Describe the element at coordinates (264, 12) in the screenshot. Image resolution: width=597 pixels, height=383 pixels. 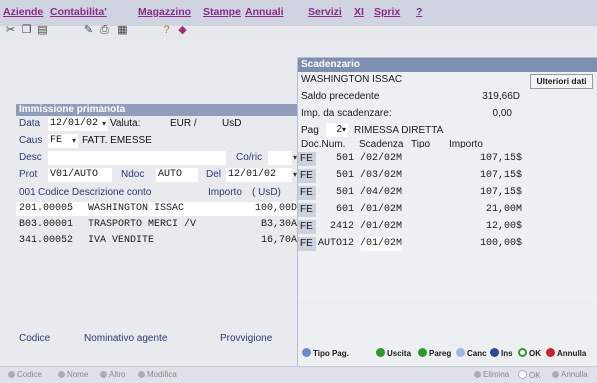
I see `menu-annuali: Annuali` at that location.